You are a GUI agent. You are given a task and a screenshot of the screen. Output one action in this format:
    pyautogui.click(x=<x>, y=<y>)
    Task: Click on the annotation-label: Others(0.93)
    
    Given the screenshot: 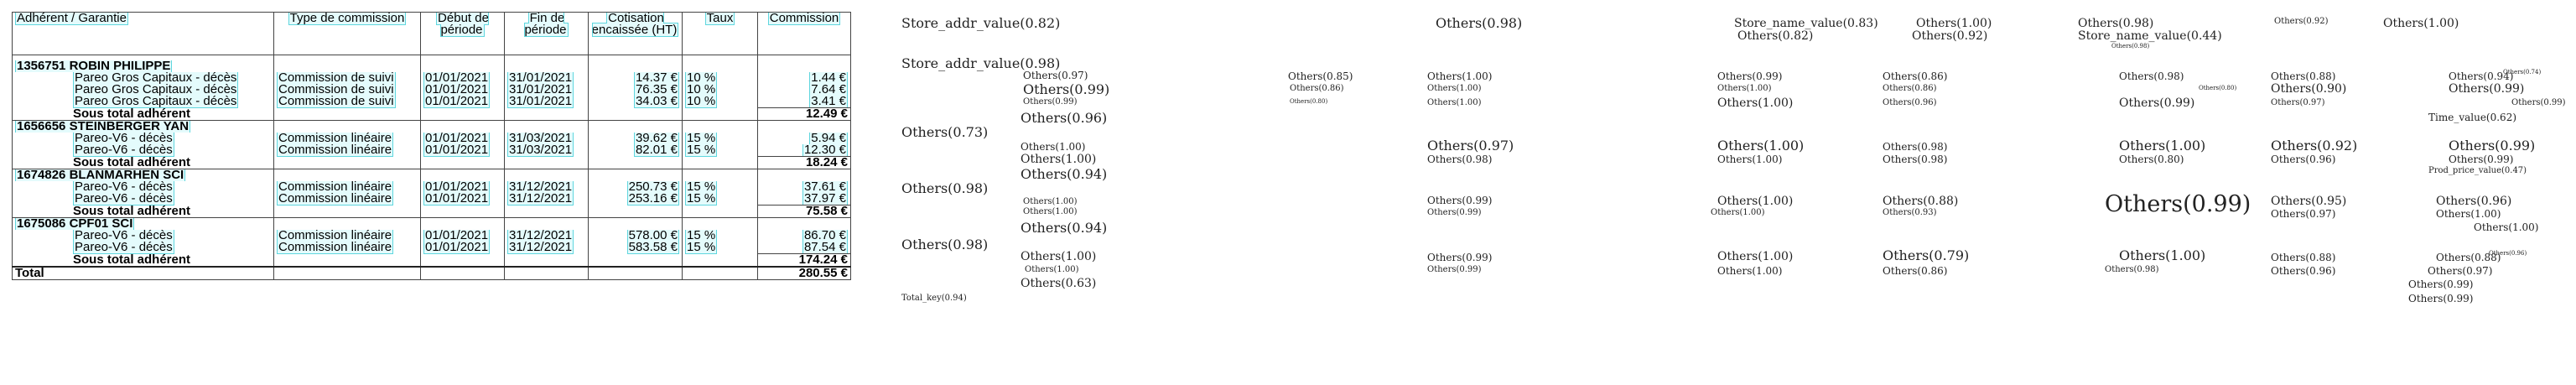 What is the action you would take?
    pyautogui.click(x=1910, y=213)
    